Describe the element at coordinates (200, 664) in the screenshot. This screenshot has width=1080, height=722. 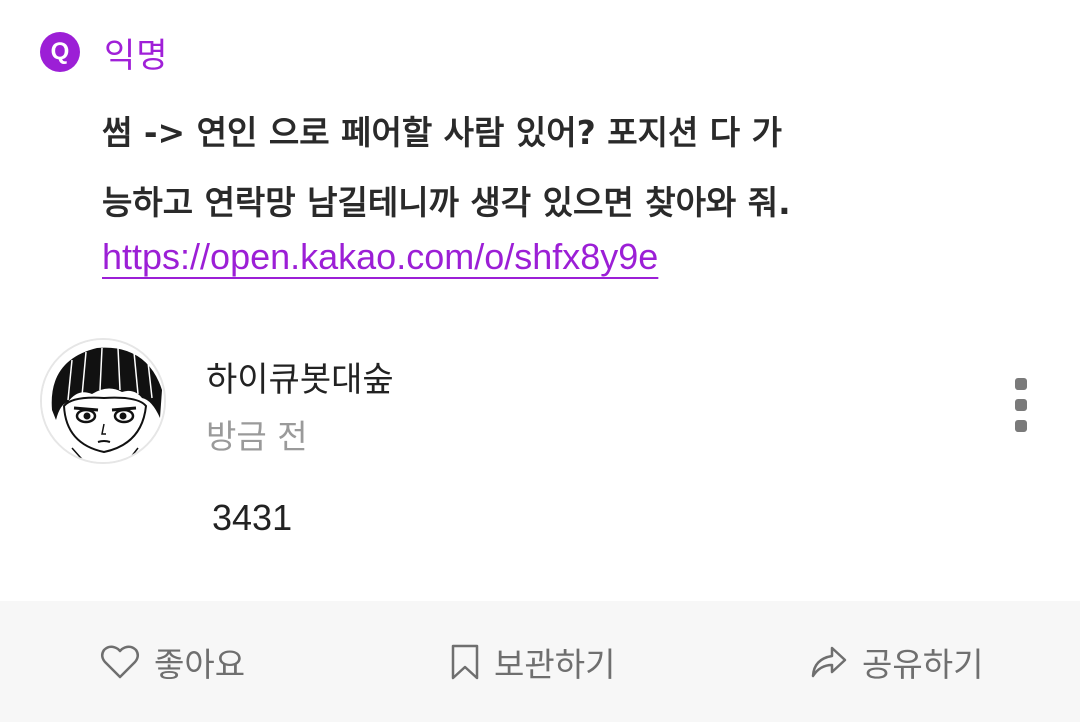
I see `like-label: 좋아요` at that location.